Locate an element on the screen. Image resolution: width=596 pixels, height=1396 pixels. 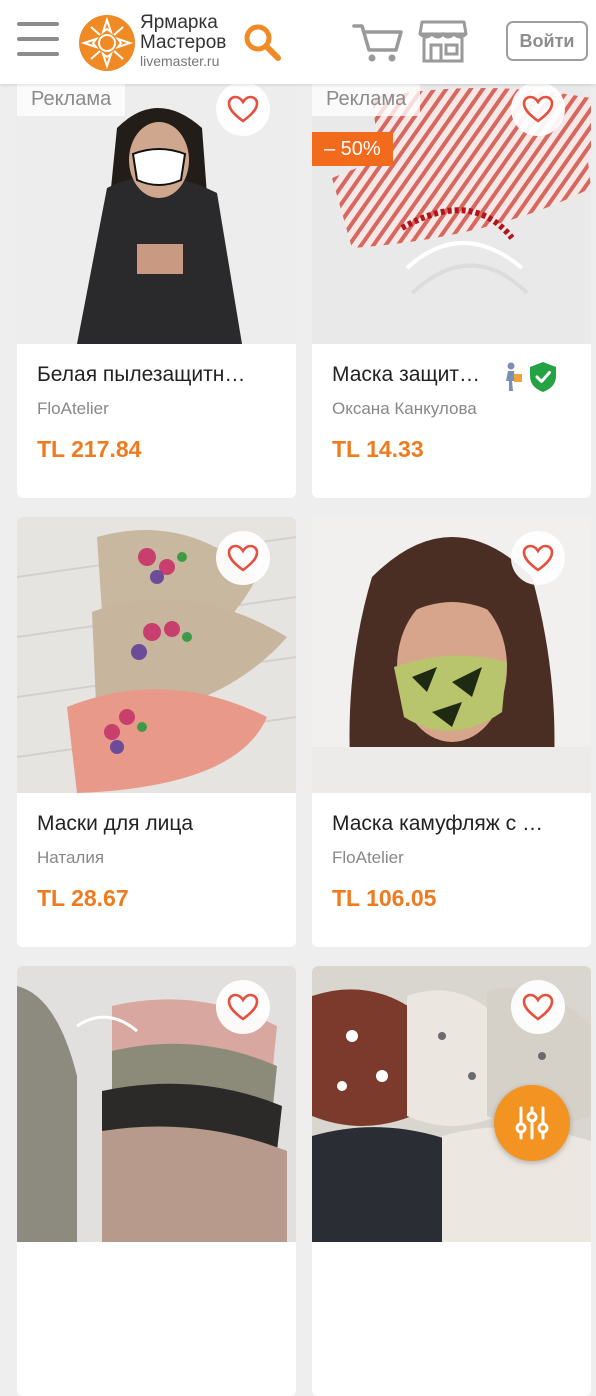
product-card: Маски для лица Наталия TL 28.67 is located at coordinates (156, 732).